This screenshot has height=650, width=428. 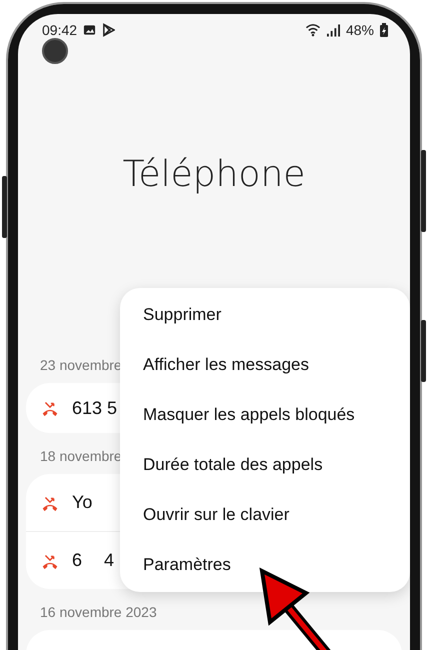 I want to click on date-header: 16 novembre 2023, so click(x=98, y=612).